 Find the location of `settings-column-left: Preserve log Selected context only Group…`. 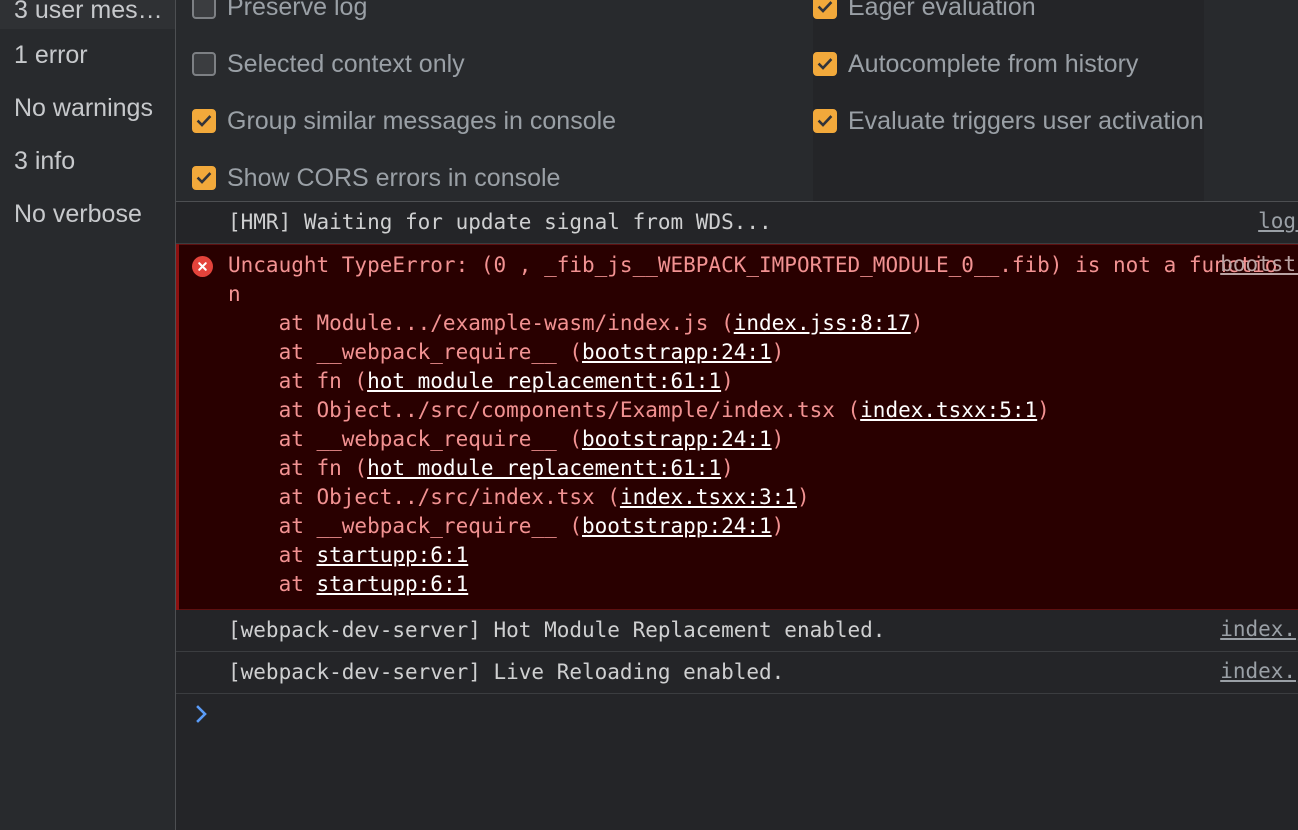

settings-column-left: Preserve log Selected context only Group… is located at coordinates (404, 100).